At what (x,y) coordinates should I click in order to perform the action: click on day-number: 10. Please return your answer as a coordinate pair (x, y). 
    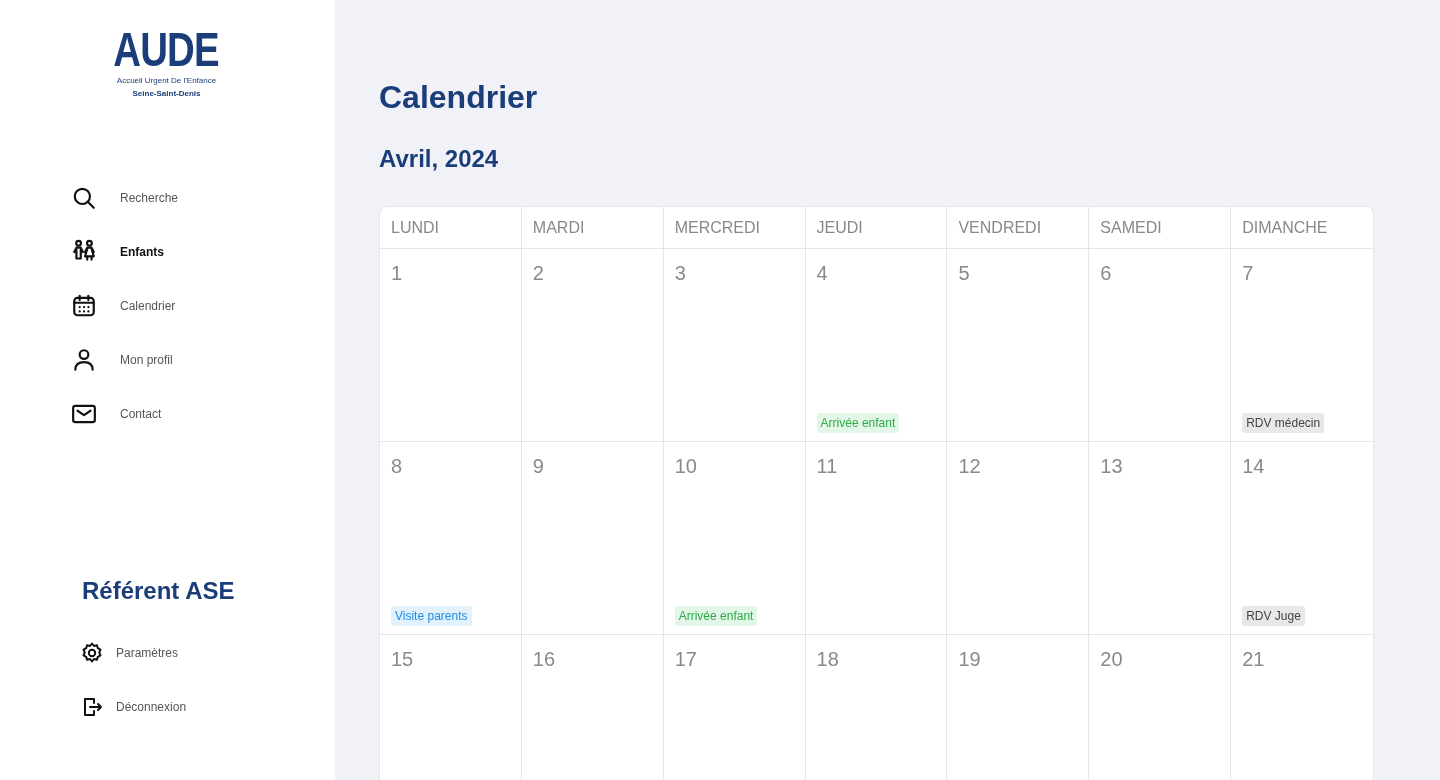
    Looking at the image, I should click on (685, 466).